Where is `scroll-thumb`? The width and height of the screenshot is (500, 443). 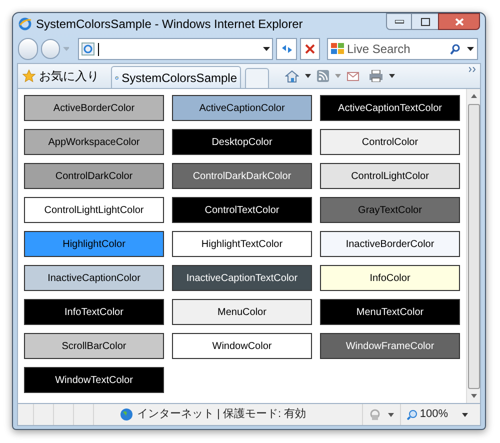 scroll-thumb is located at coordinates (474, 246).